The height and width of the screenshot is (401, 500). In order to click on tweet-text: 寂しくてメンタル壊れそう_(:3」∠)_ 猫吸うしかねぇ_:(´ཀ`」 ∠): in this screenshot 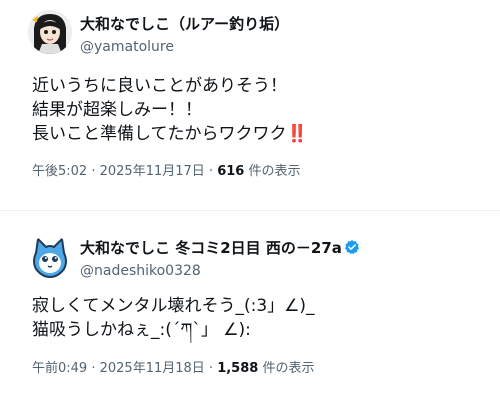, I will do `click(173, 318)`.